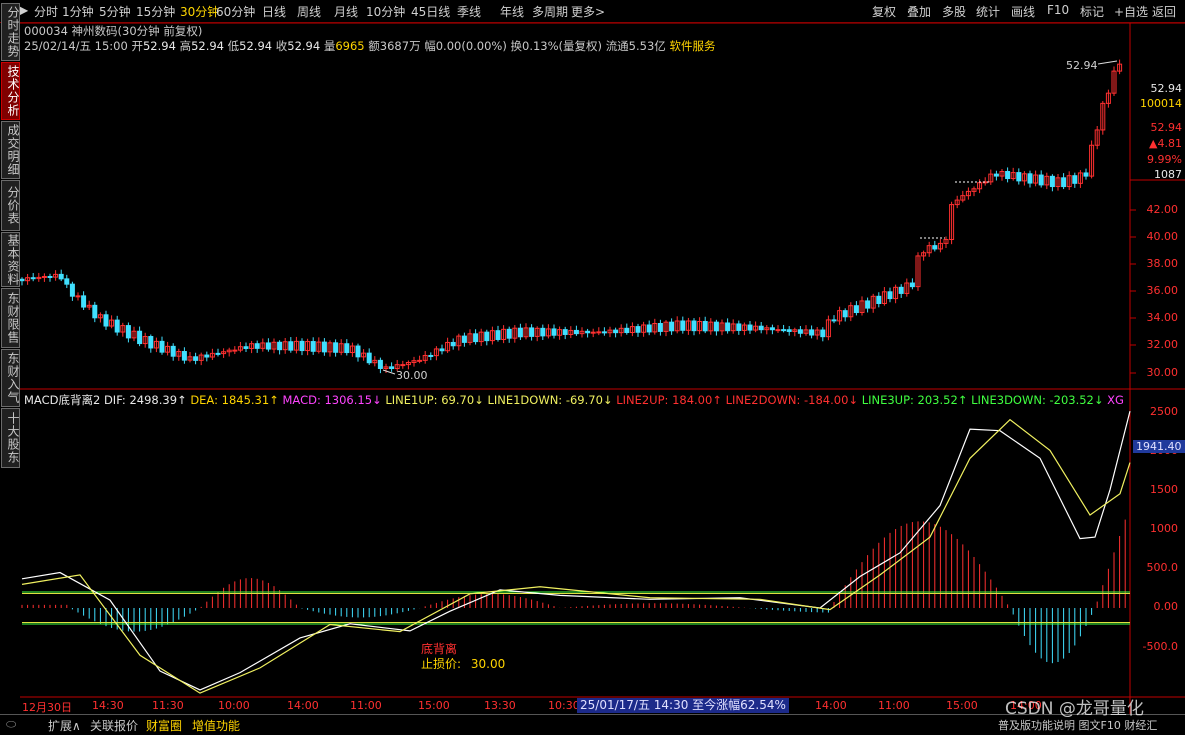  Describe the element at coordinates (669, 400) in the screenshot. I see `line2up-value: LINE2UP: 184.00↑` at that location.